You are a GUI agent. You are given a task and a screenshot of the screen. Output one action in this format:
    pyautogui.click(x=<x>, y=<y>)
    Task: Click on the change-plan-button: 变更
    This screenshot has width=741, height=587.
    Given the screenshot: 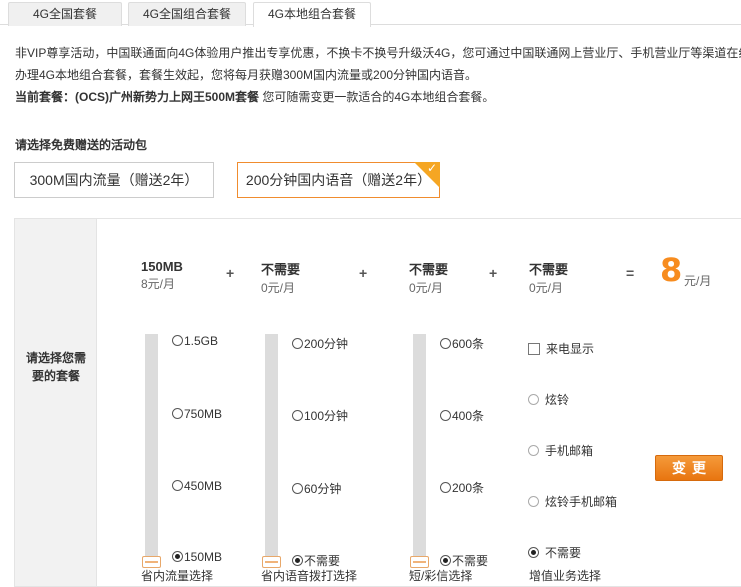 What is the action you would take?
    pyautogui.click(x=689, y=468)
    